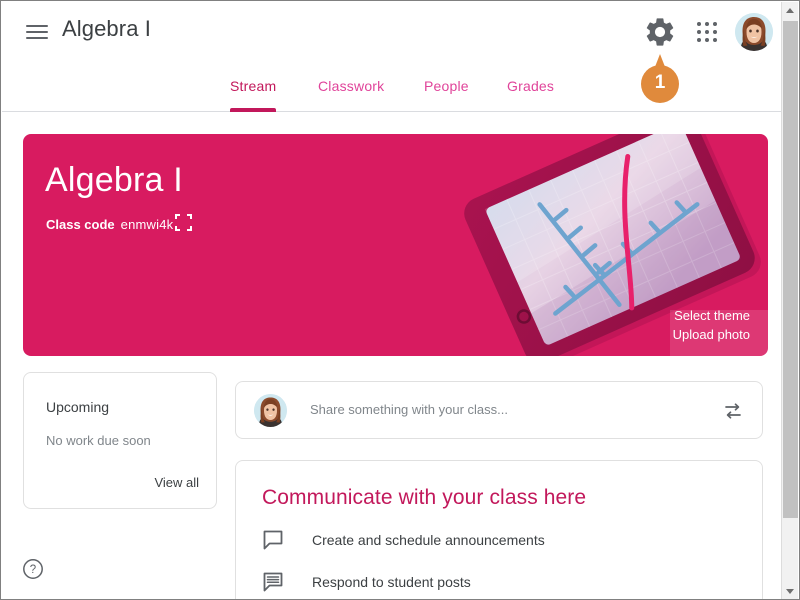  What do you see at coordinates (183, 222) in the screenshot?
I see `fullscreen-expand-icon` at bounding box center [183, 222].